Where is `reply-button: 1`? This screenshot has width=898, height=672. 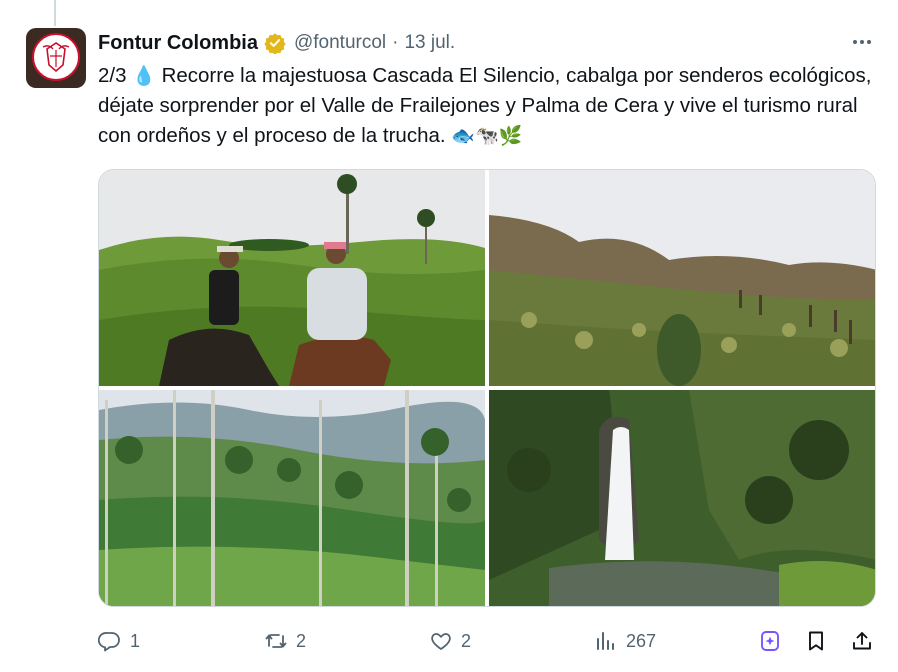 reply-button: 1 is located at coordinates (119, 641).